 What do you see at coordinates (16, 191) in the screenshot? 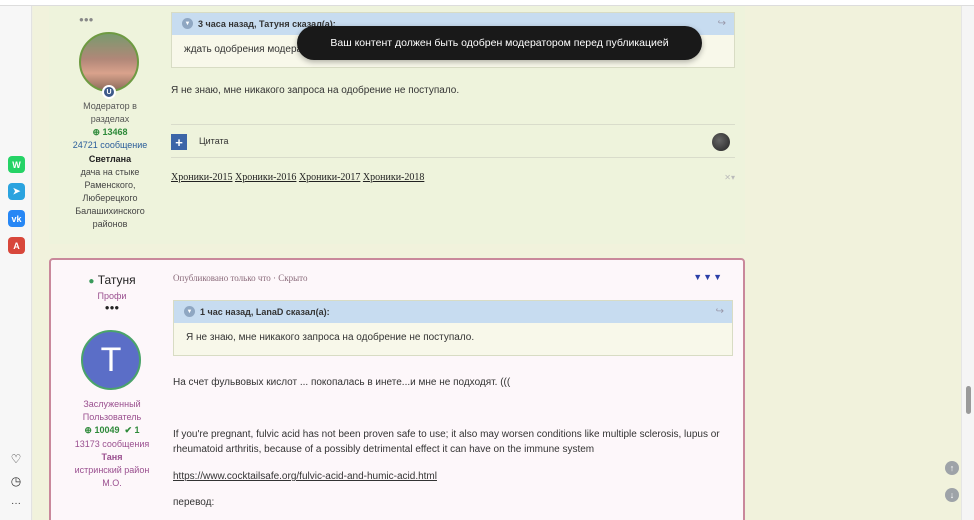
I see `telegram-icon: ➤` at bounding box center [16, 191].